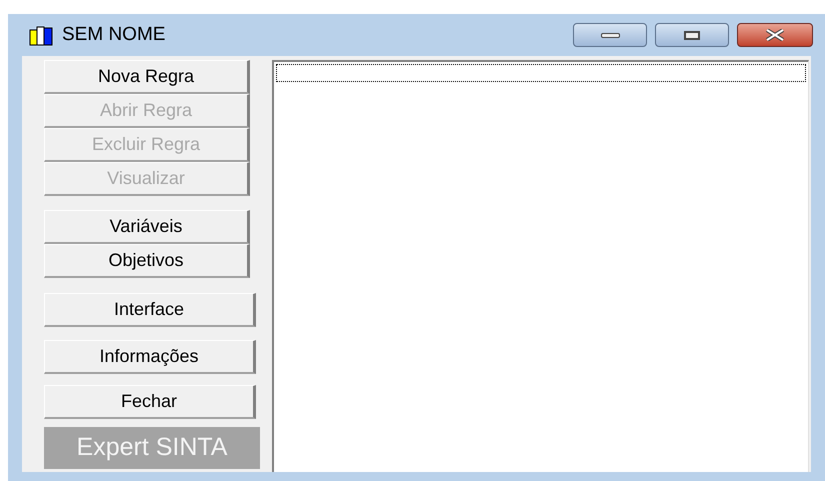 This screenshot has height=481, width=825. I want to click on minimize-icon, so click(610, 35).